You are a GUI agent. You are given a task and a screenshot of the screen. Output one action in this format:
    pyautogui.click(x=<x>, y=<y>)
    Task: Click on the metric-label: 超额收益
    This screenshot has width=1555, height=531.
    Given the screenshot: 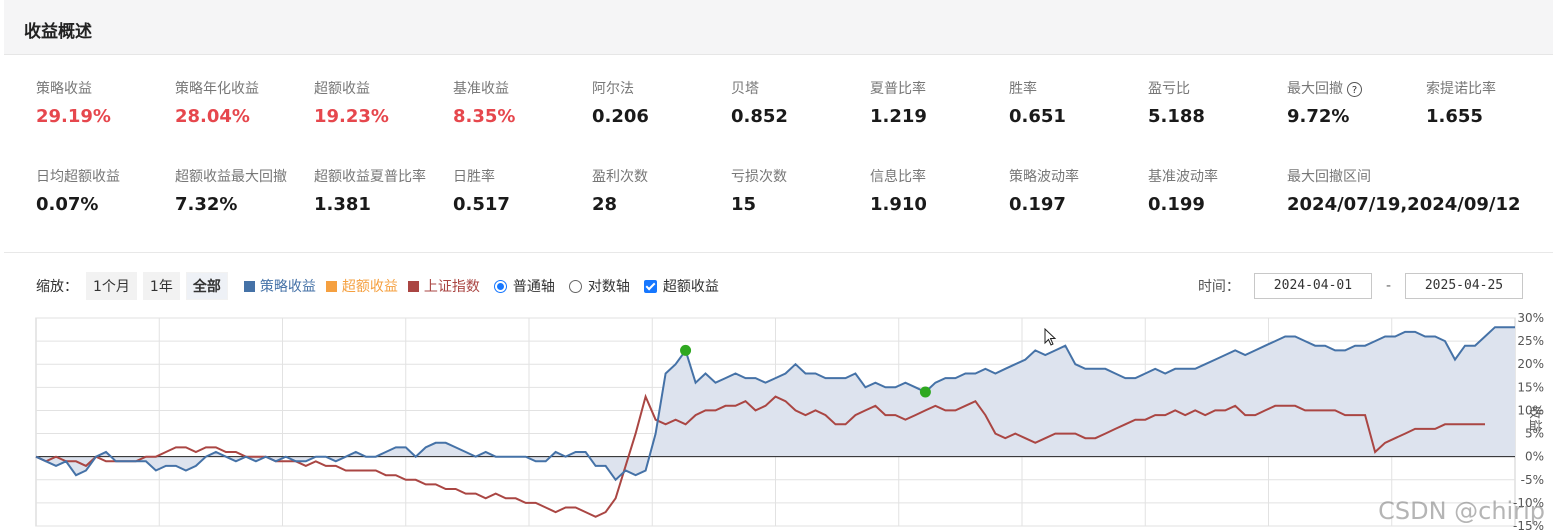 What is the action you would take?
    pyautogui.click(x=342, y=89)
    